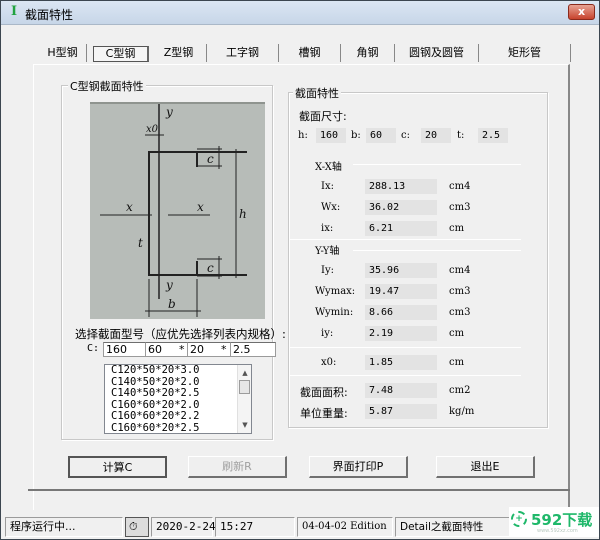  What do you see at coordinates (183, 527) in the screenshot?
I see `status-date: 2020-2-24` at bounding box center [183, 527].